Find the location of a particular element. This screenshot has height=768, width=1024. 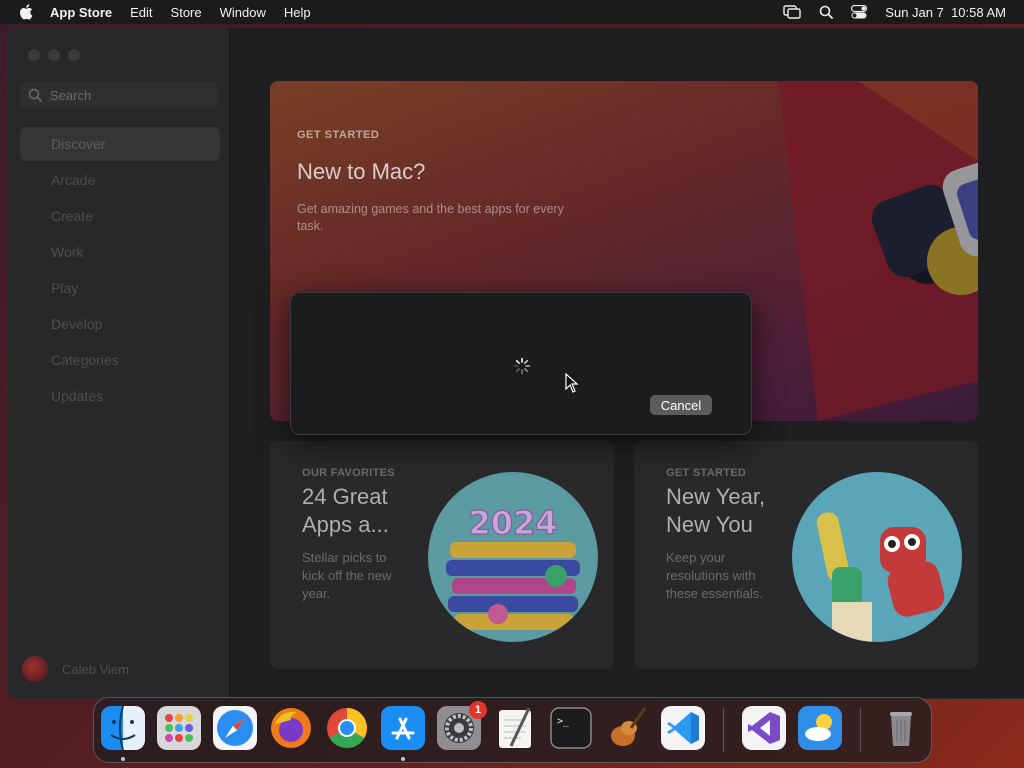

sidebar-item-work: Work is located at coordinates (120, 252).